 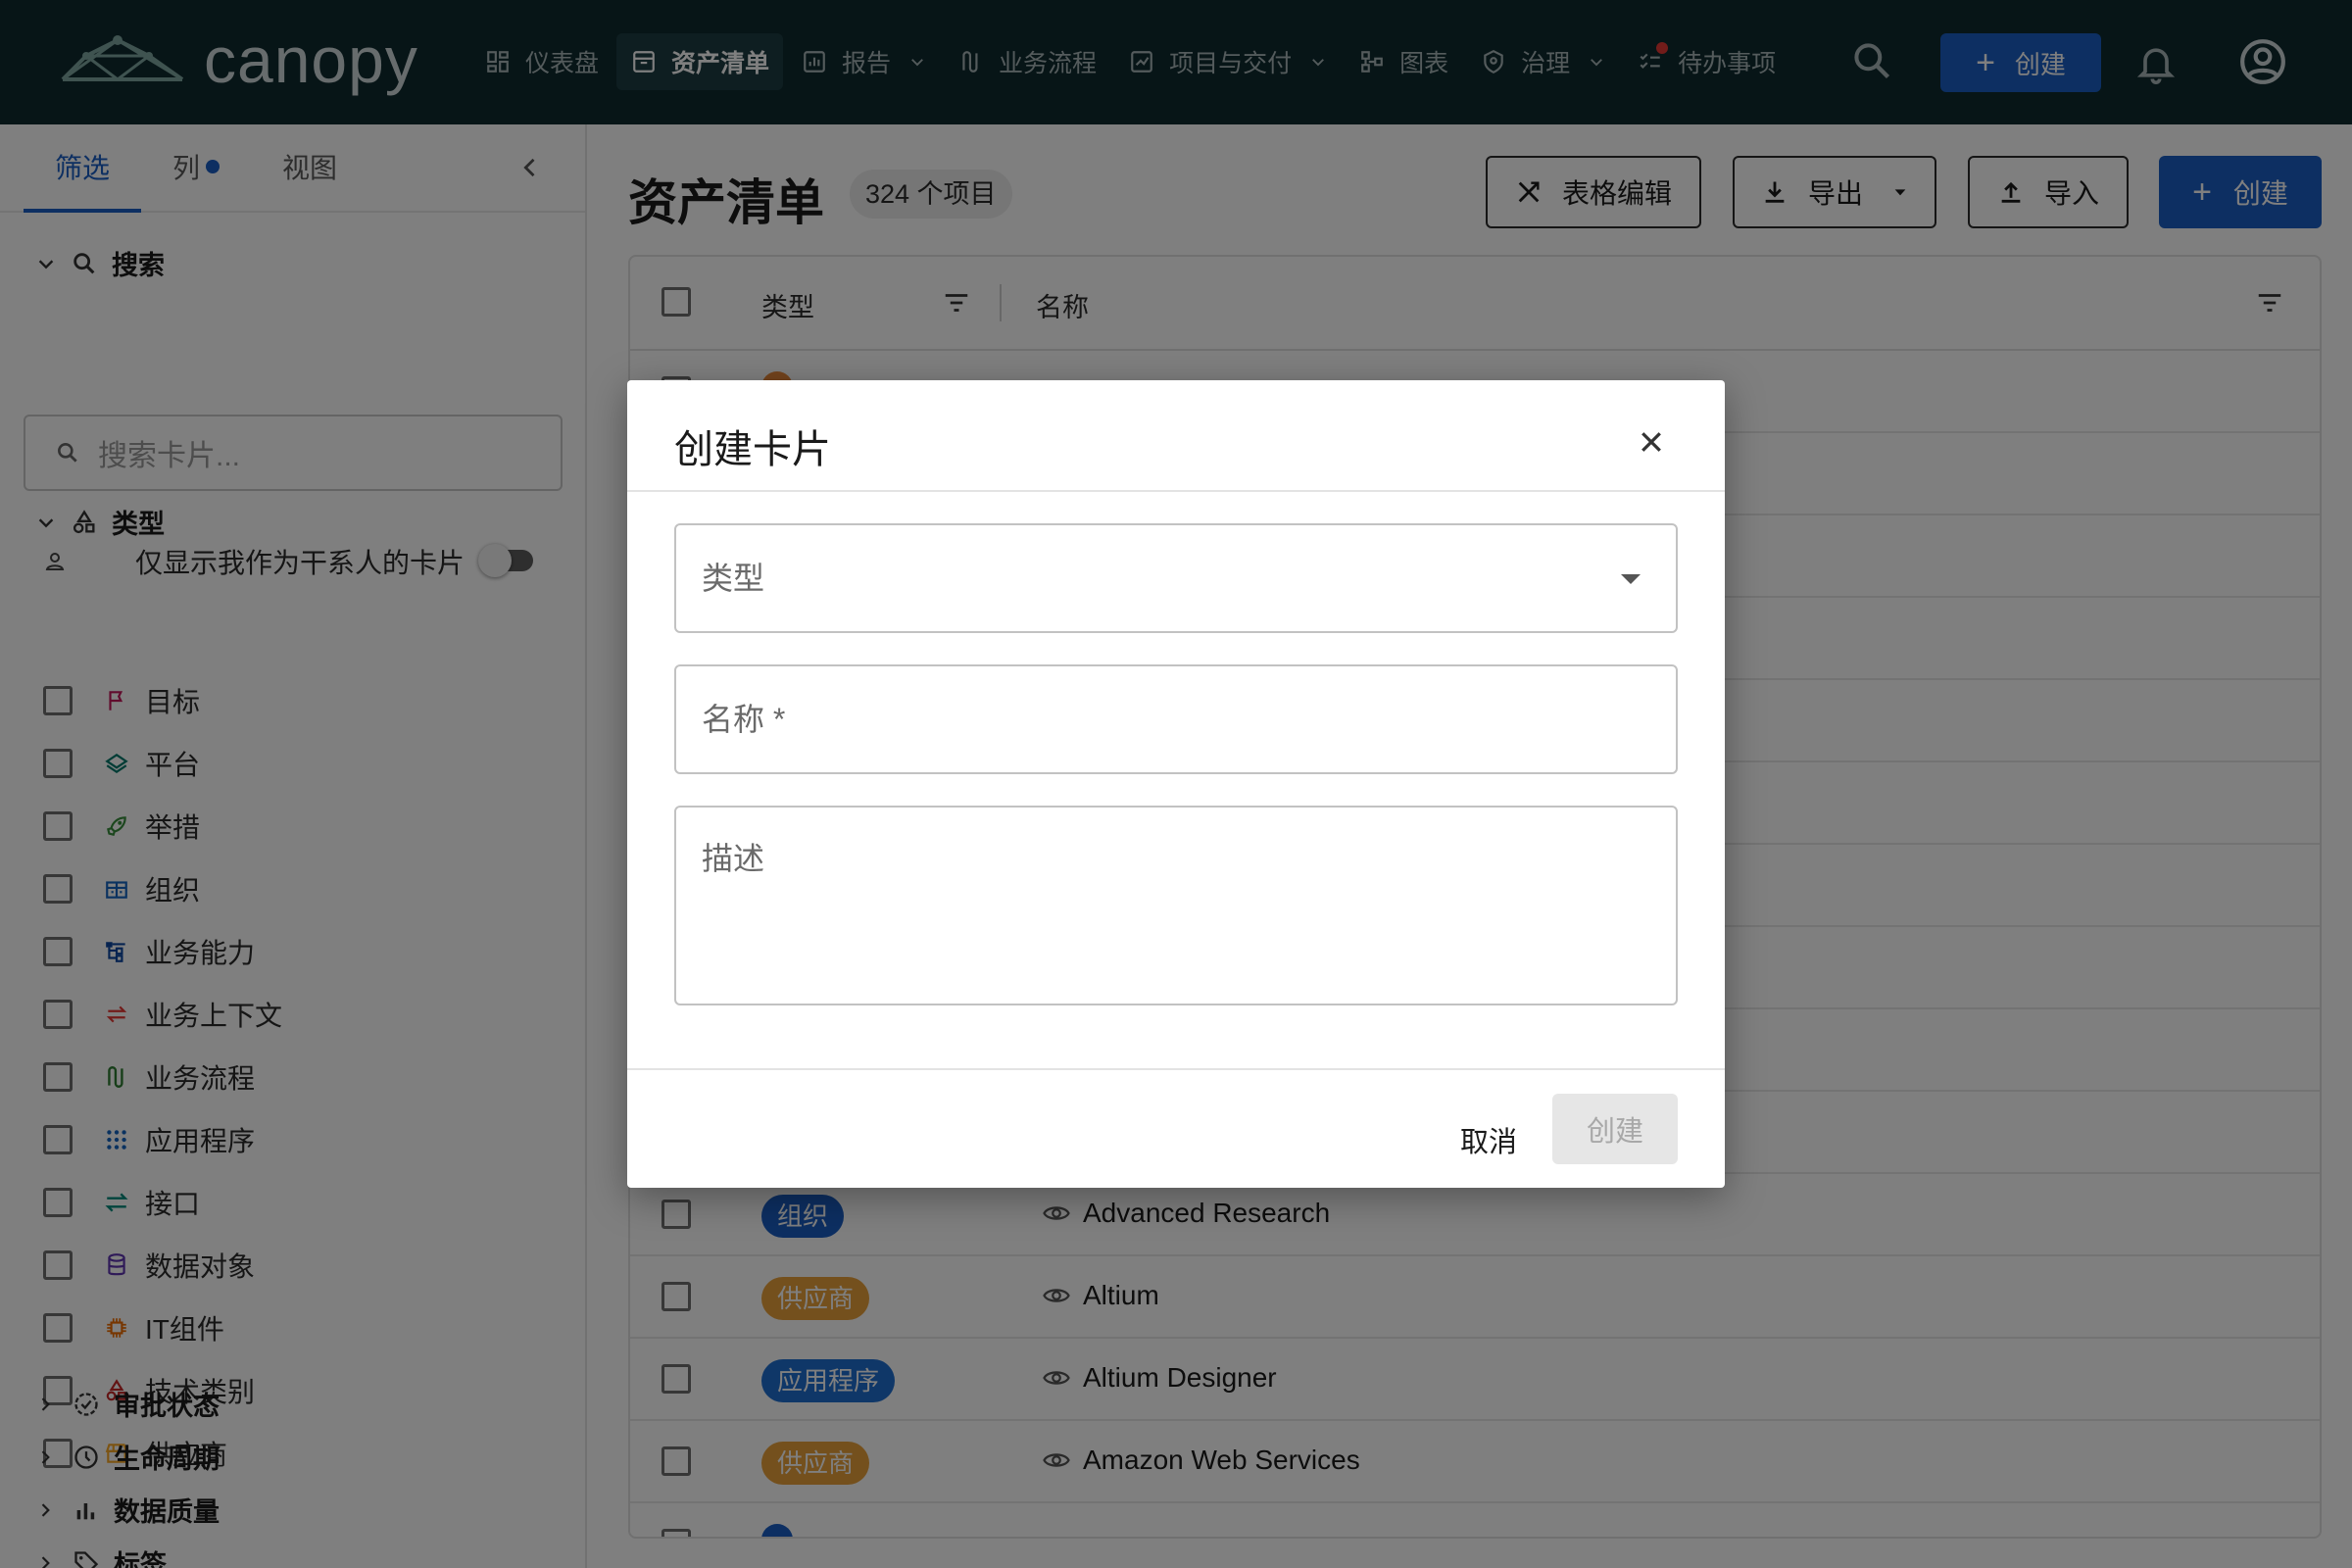 What do you see at coordinates (1488, 1139) in the screenshot?
I see `cancel-button: 取消` at bounding box center [1488, 1139].